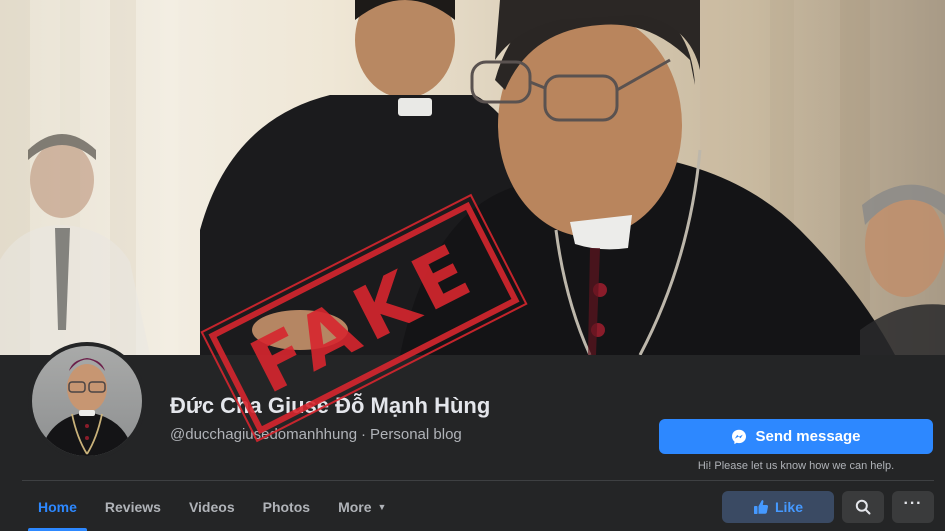  I want to click on avatar-photo, so click(87, 401).